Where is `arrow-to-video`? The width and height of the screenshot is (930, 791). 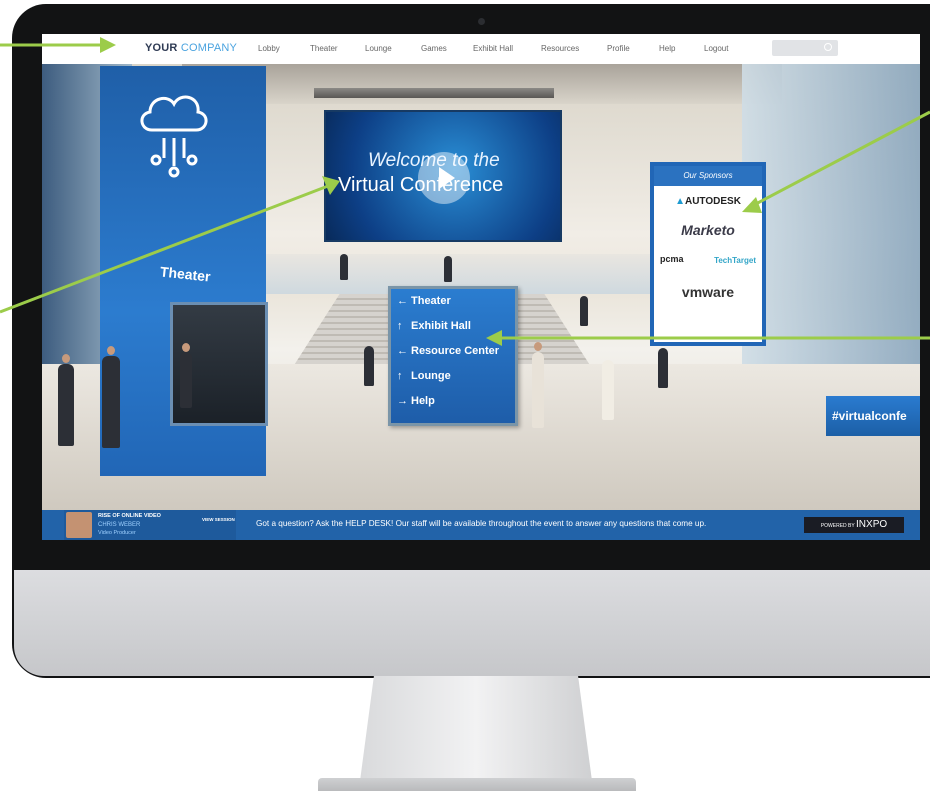 arrow-to-video is located at coordinates (164, 249).